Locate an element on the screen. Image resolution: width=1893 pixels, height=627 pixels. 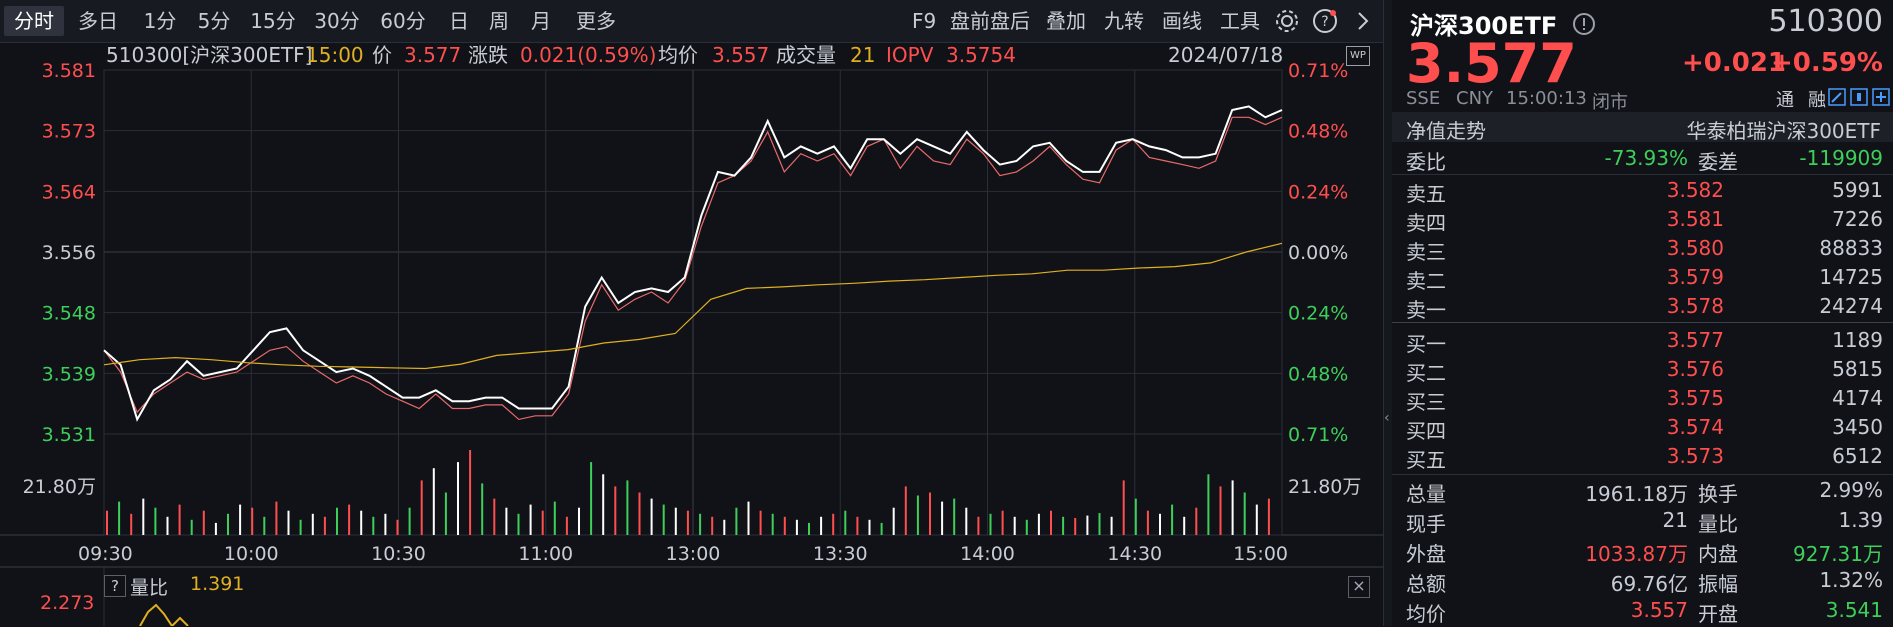
stat-label: 振幅 is located at coordinates (1718, 584).